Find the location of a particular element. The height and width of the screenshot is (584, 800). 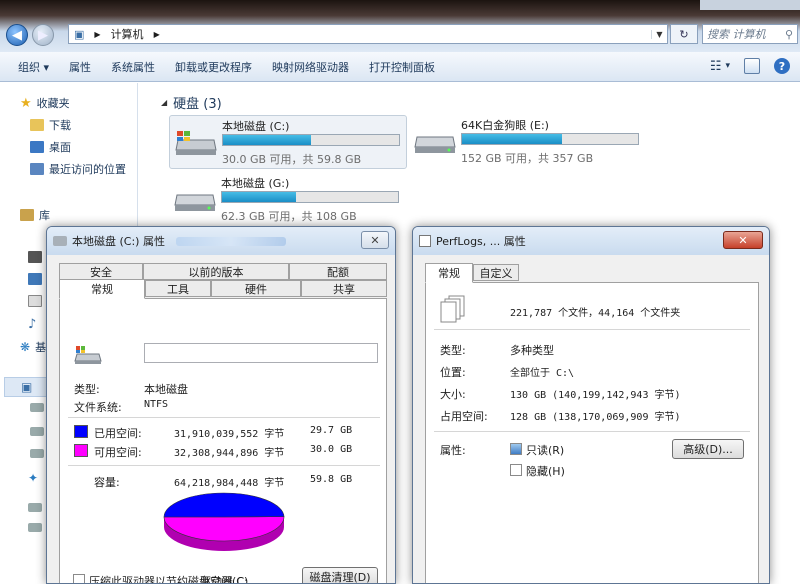

nav-item-desktop: 桌面 is located at coordinates (50, 147).